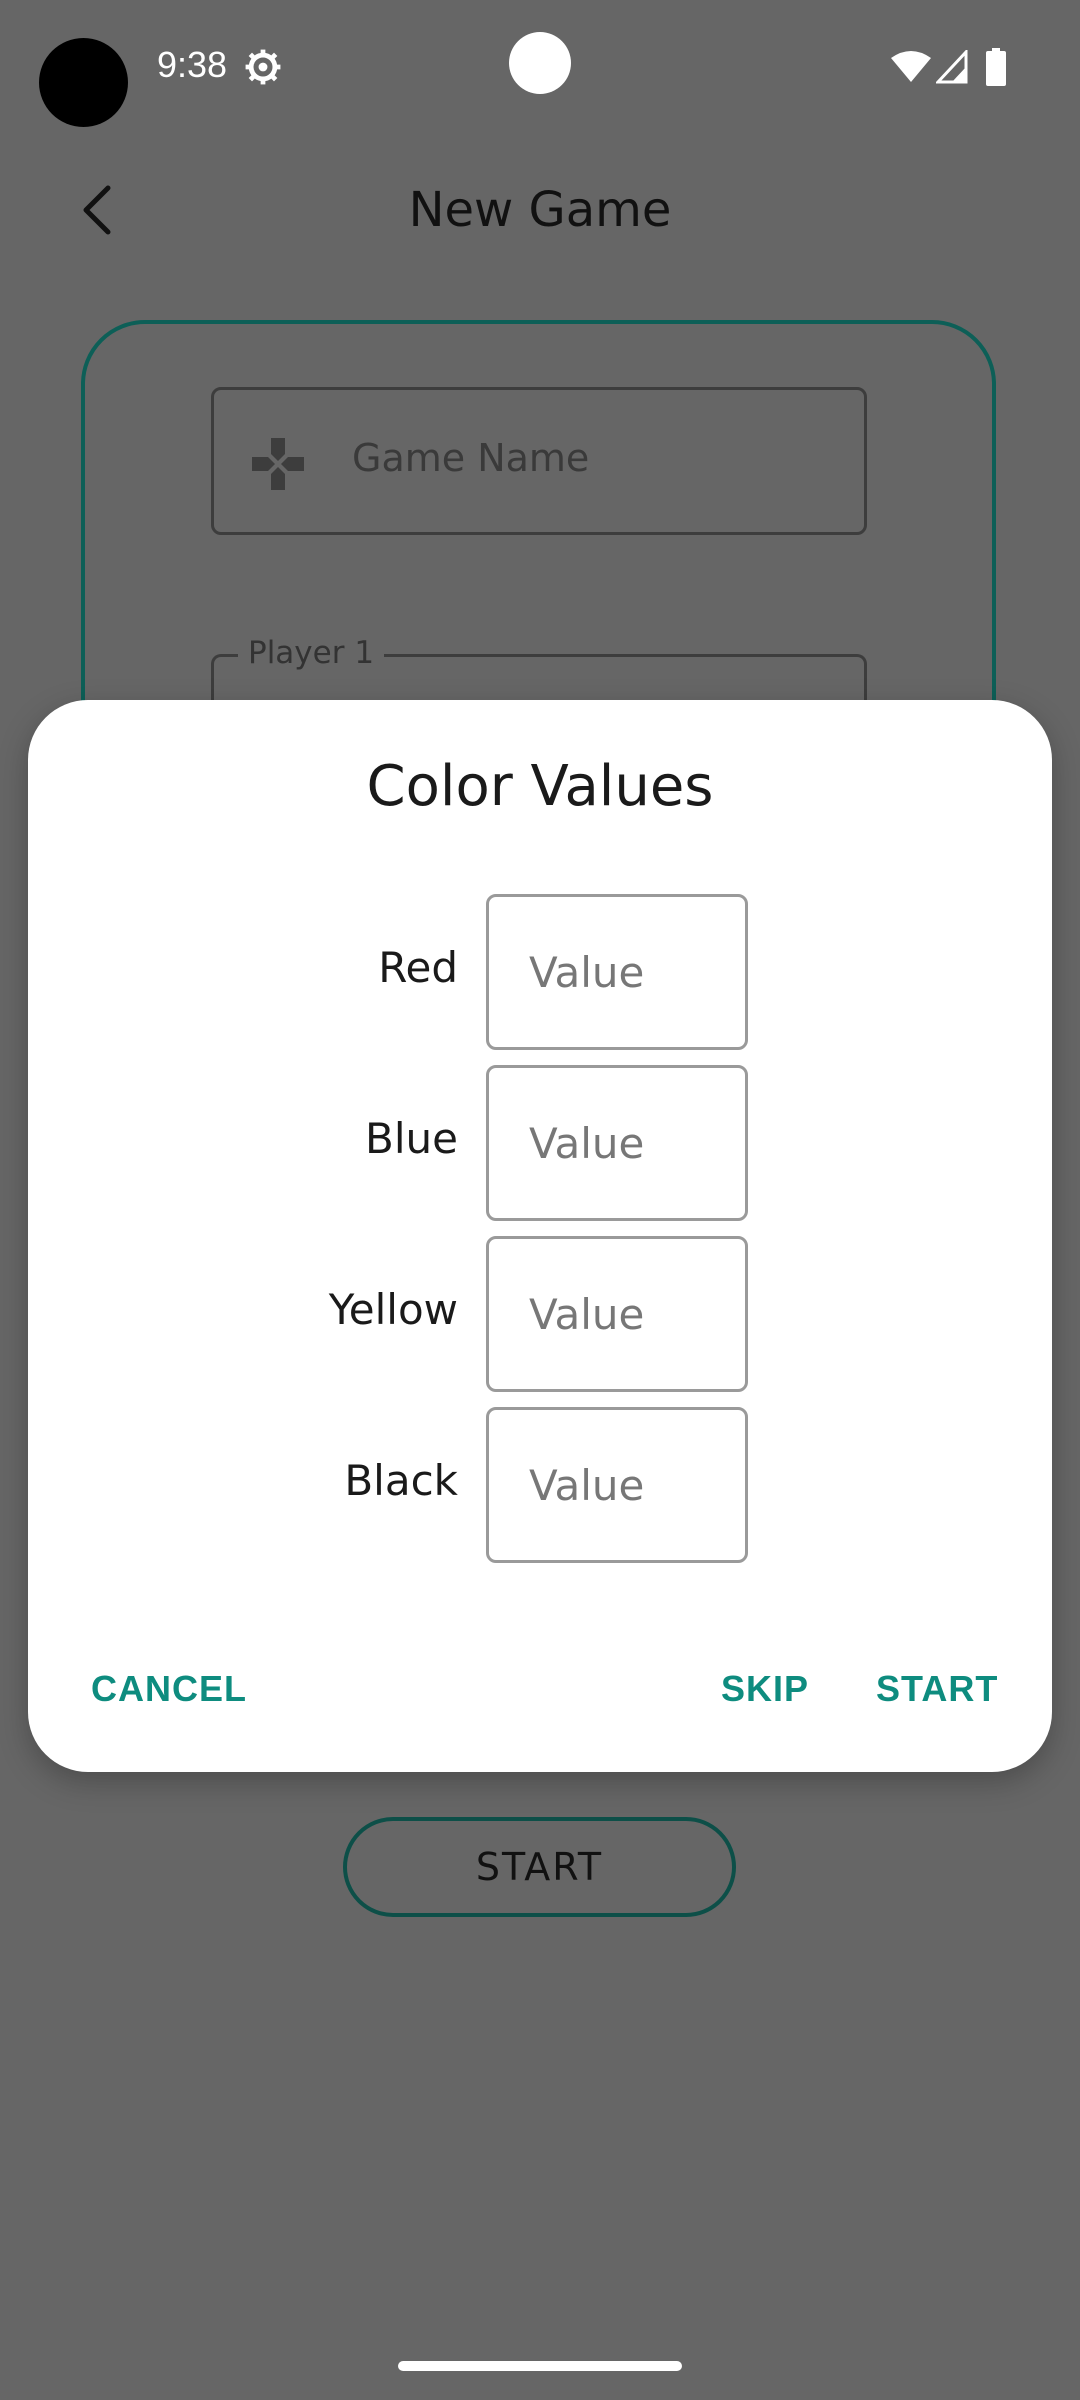 This screenshot has height=2400, width=1080. I want to click on status-bar: 9:38, so click(540, 70).